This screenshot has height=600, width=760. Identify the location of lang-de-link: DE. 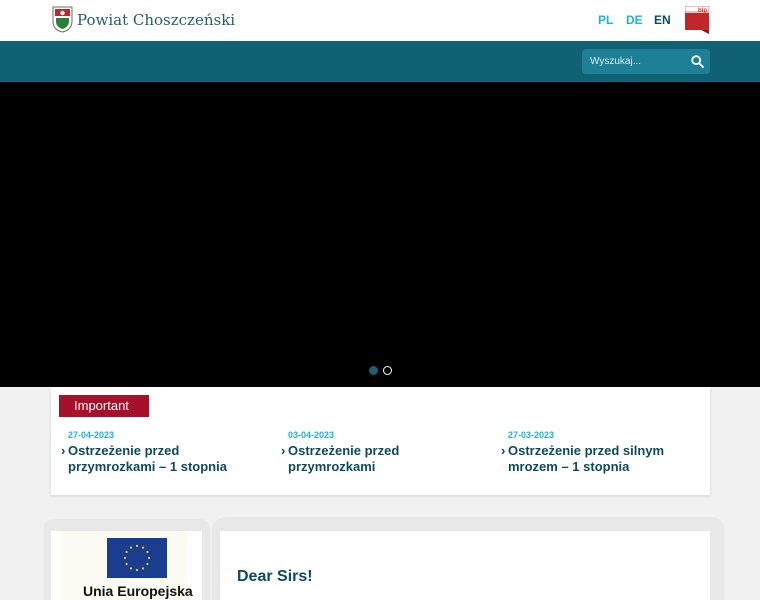
(640, 20).